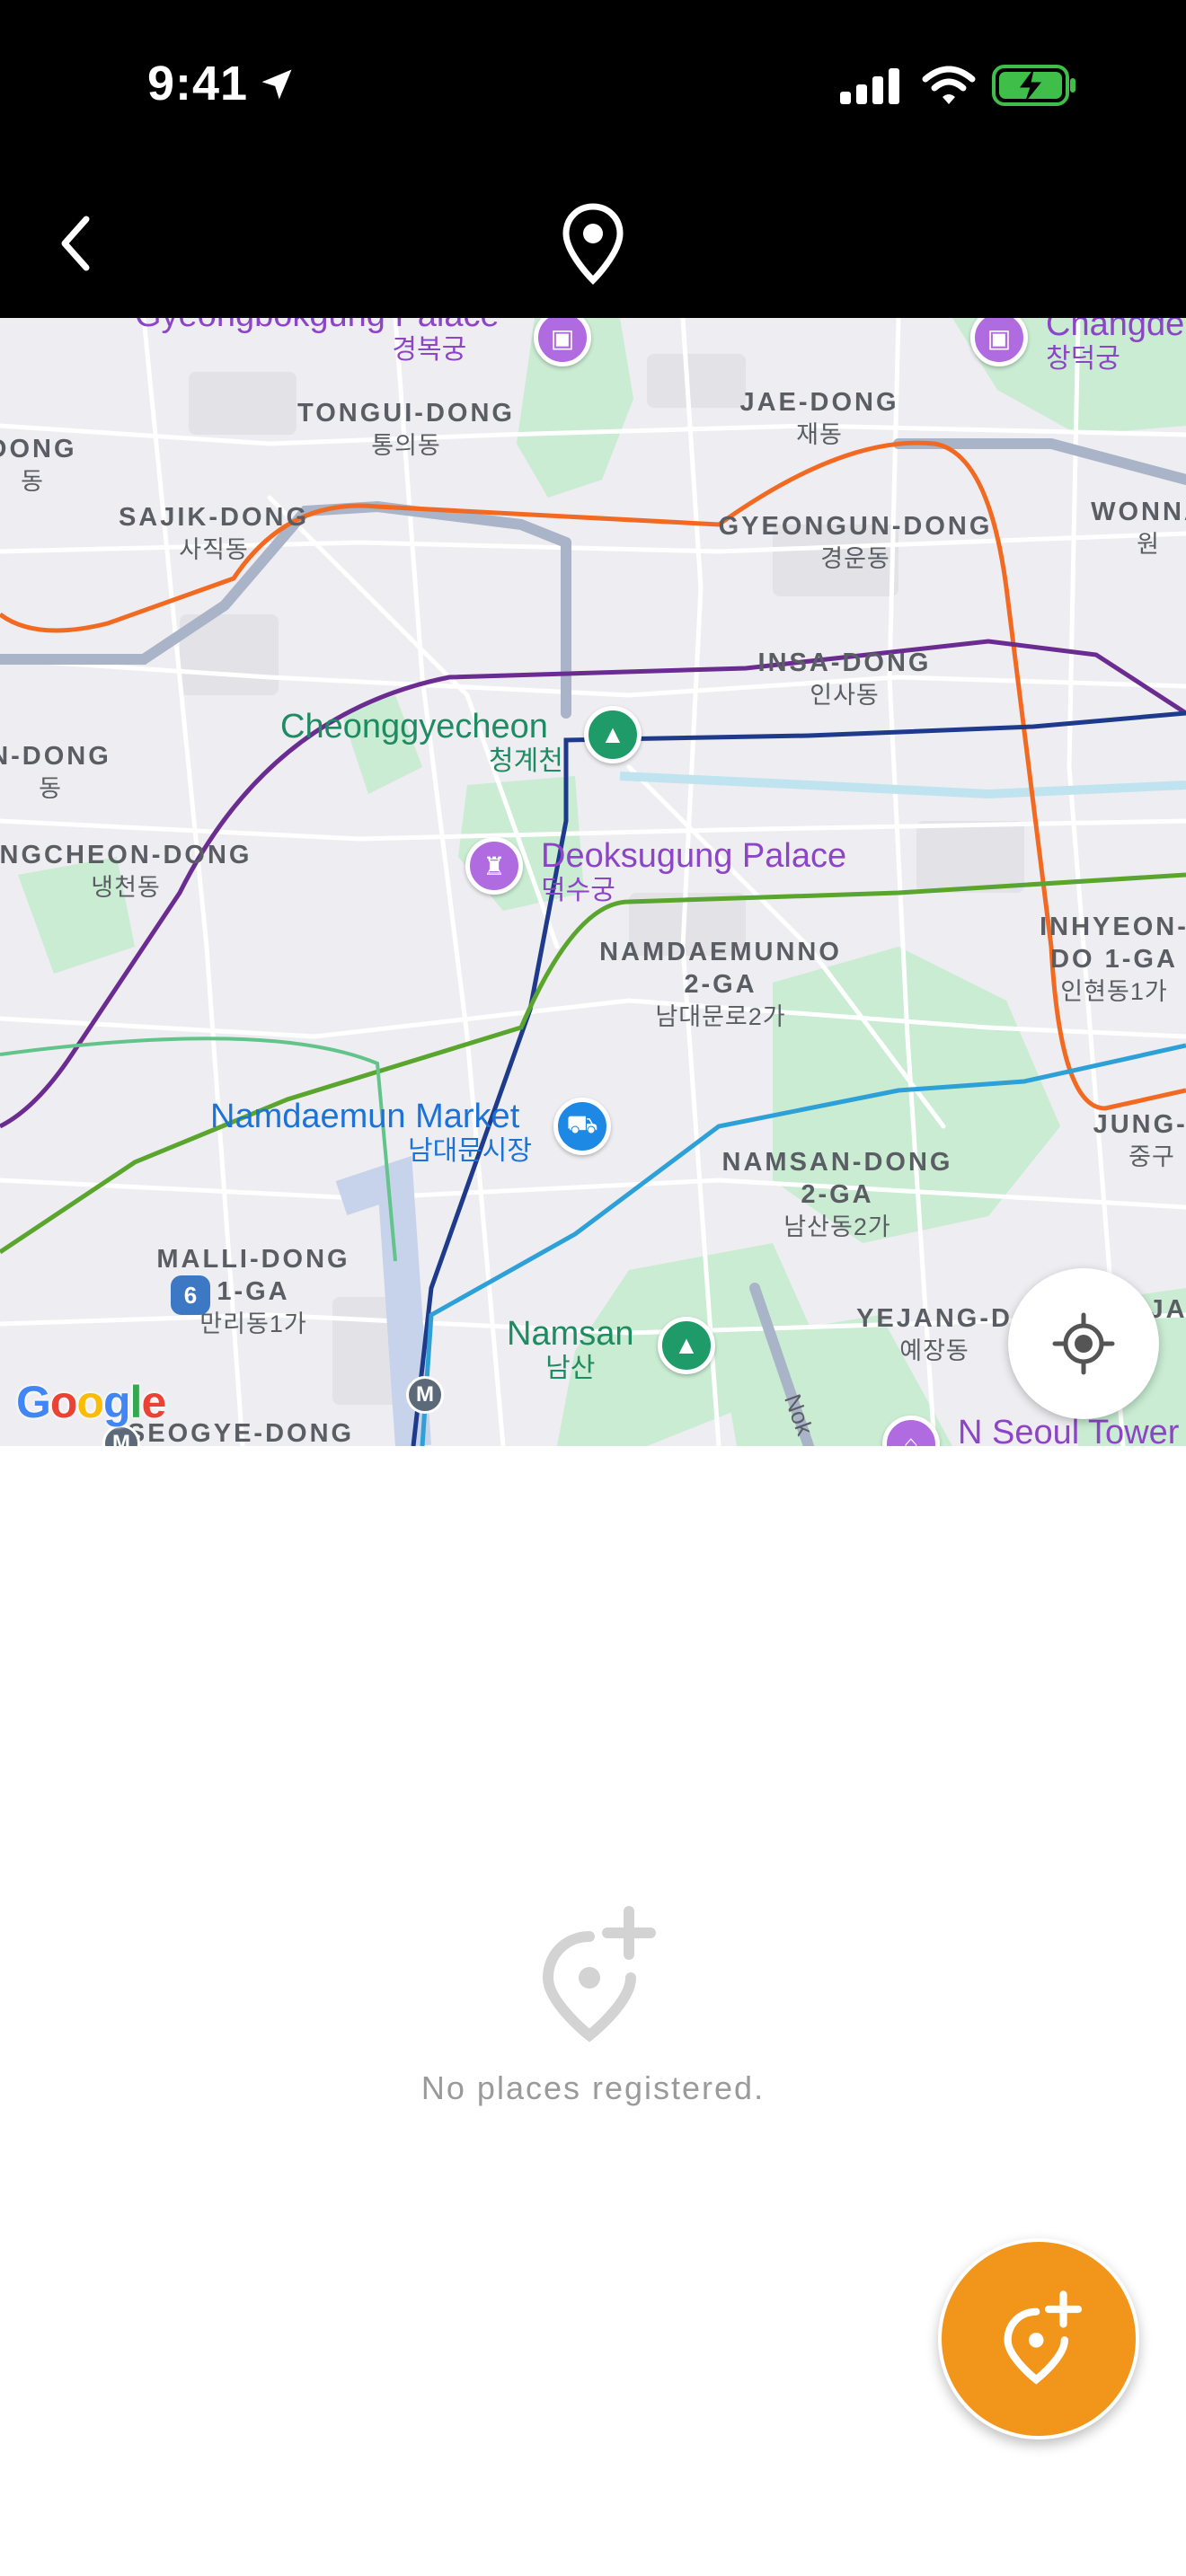 The width and height of the screenshot is (1186, 2576). I want to click on route-badge: 6, so click(190, 1295).